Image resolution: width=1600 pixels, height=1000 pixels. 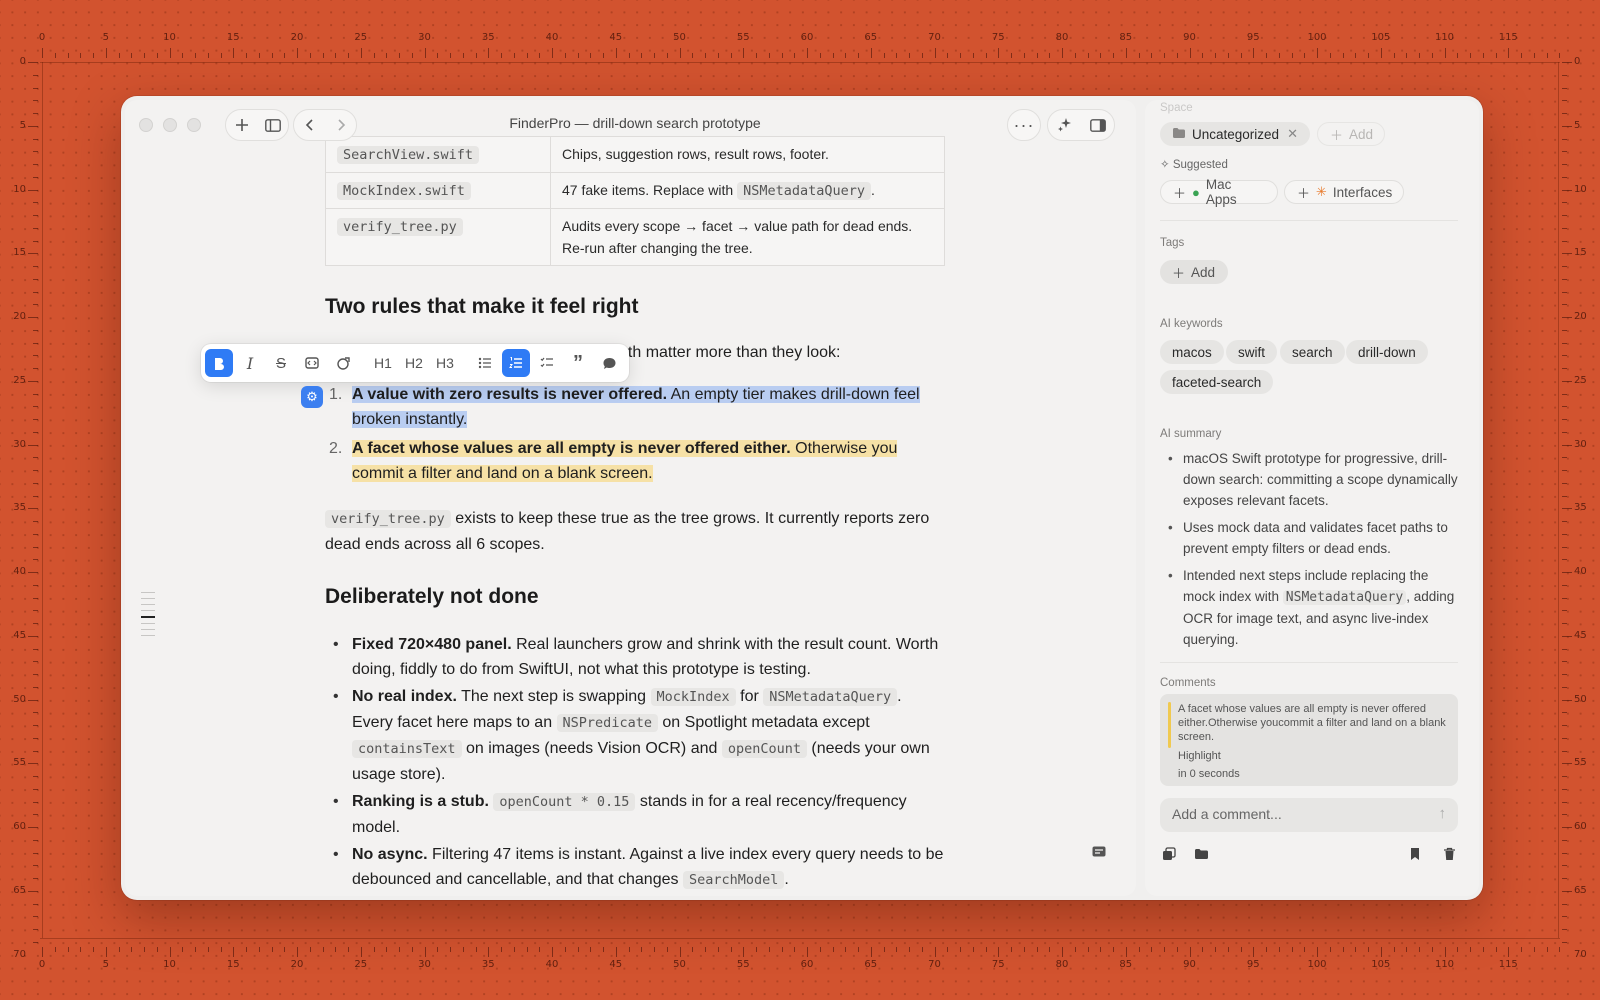 What do you see at coordinates (310, 125) in the screenshot?
I see `chevron-left-icon` at bounding box center [310, 125].